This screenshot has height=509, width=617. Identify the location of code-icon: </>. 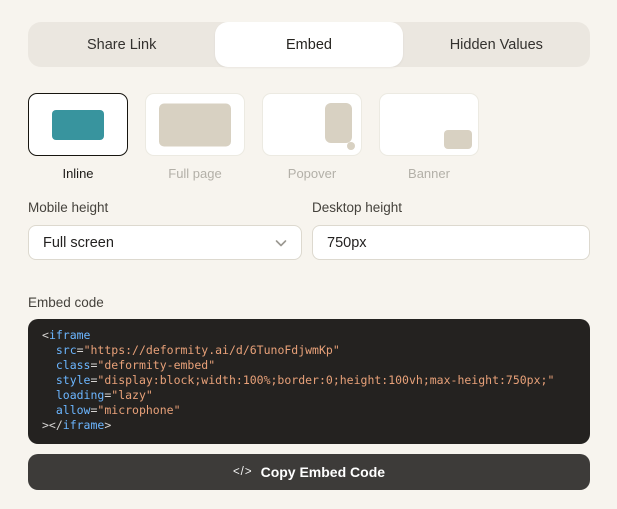
(242, 472).